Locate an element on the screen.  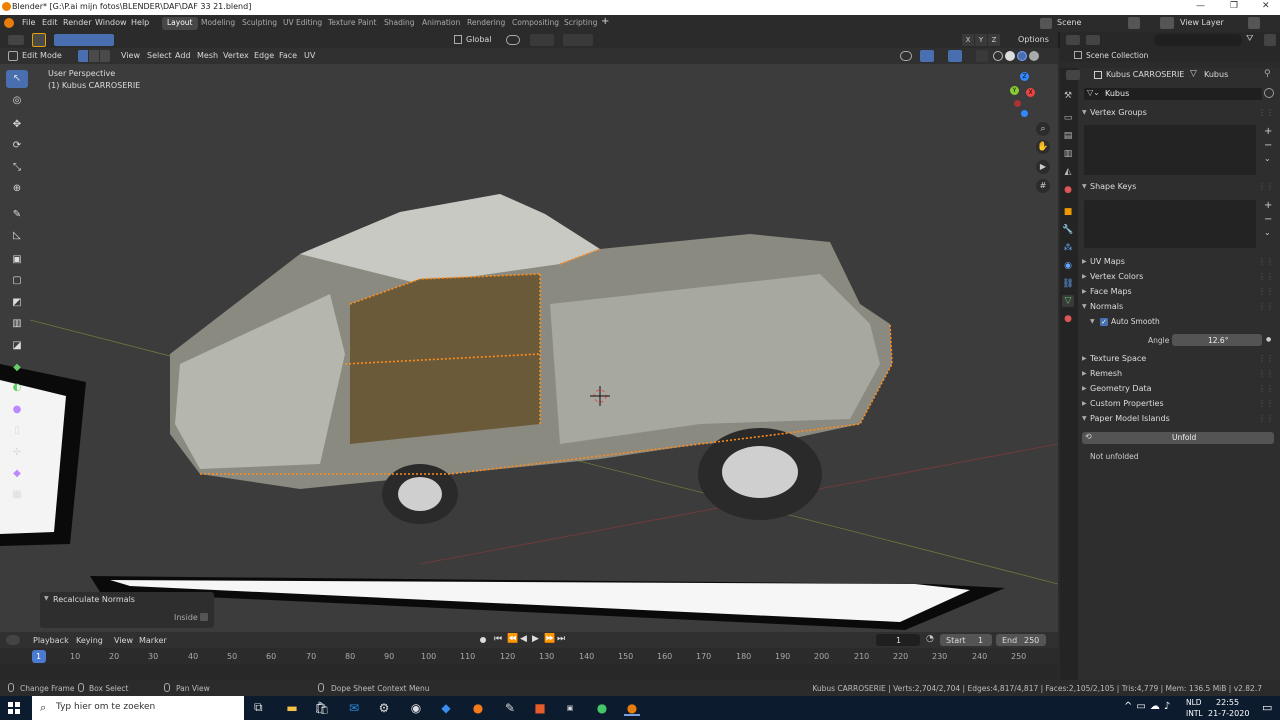
taskbar-layout: INTL is located at coordinates (1194, 713).